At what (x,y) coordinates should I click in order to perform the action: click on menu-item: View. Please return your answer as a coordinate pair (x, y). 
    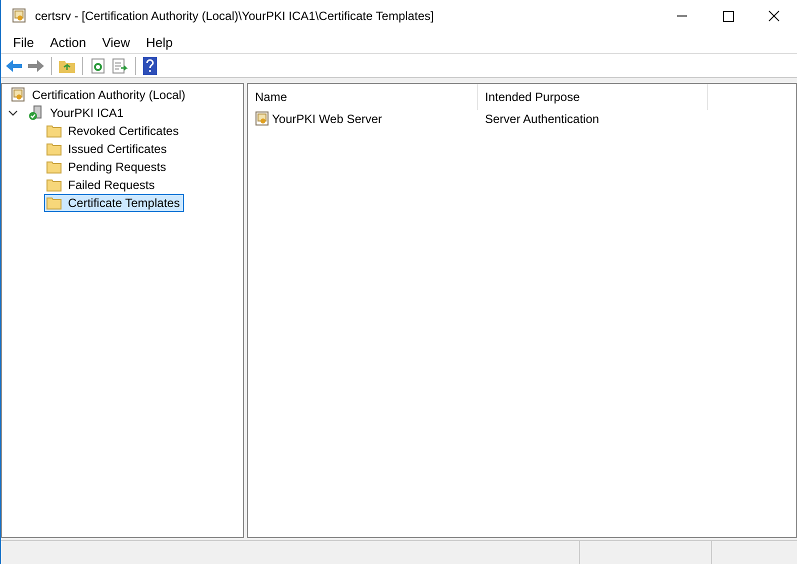
    Looking at the image, I should click on (116, 42).